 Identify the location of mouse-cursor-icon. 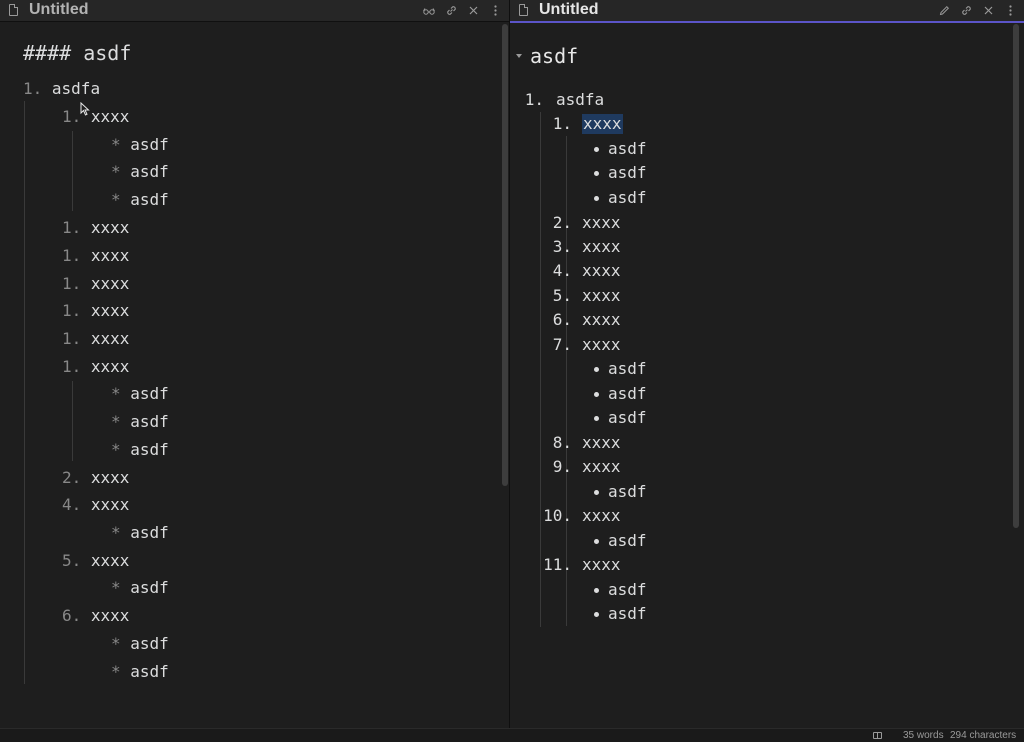
(85, 109).